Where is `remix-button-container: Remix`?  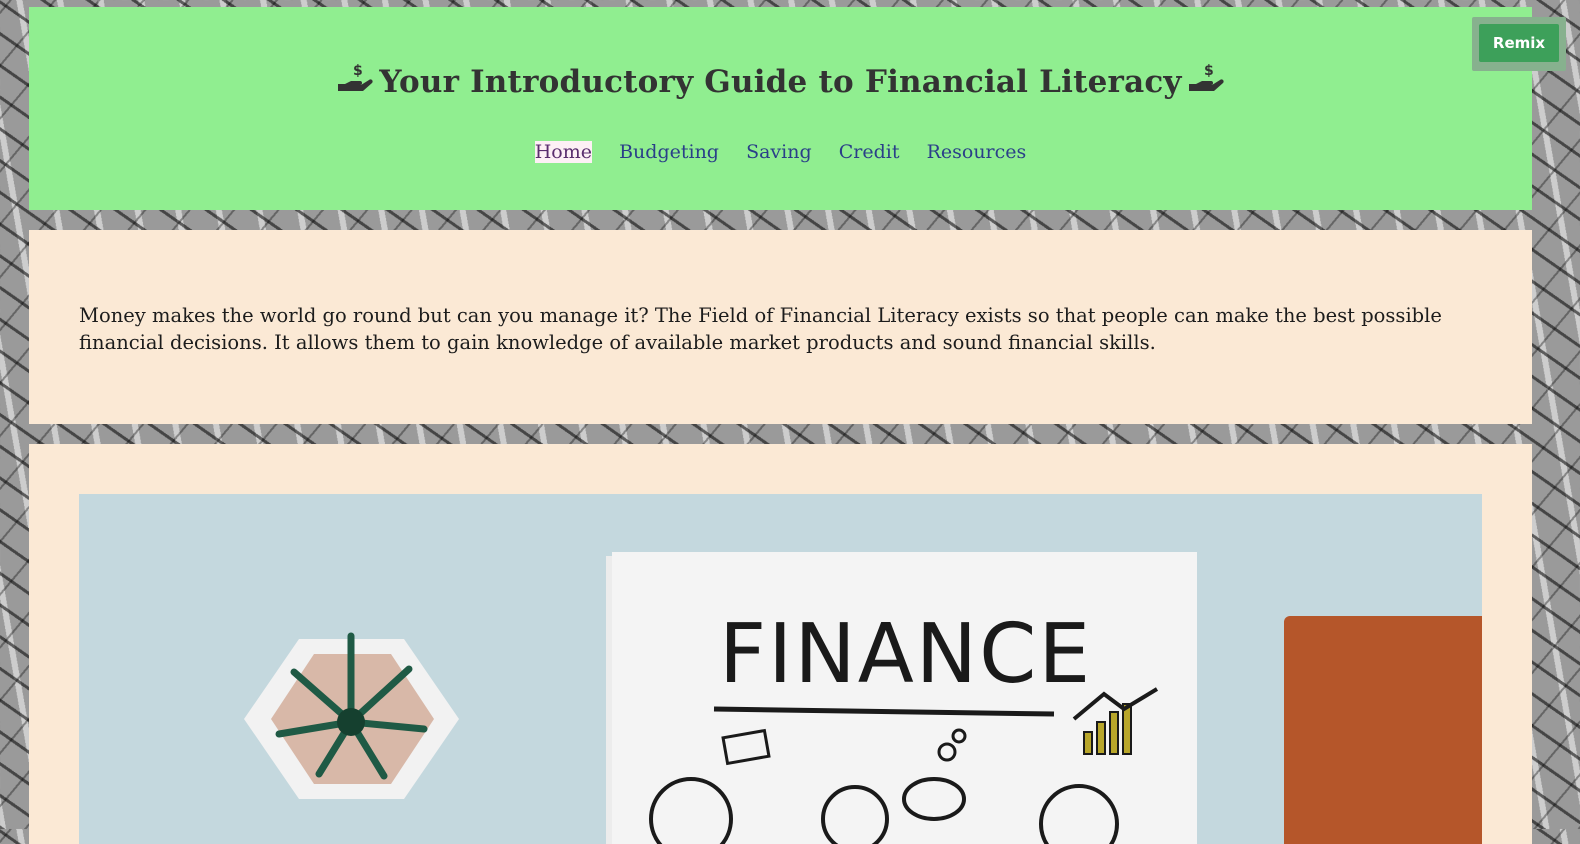
remix-button-container: Remix is located at coordinates (1519, 44).